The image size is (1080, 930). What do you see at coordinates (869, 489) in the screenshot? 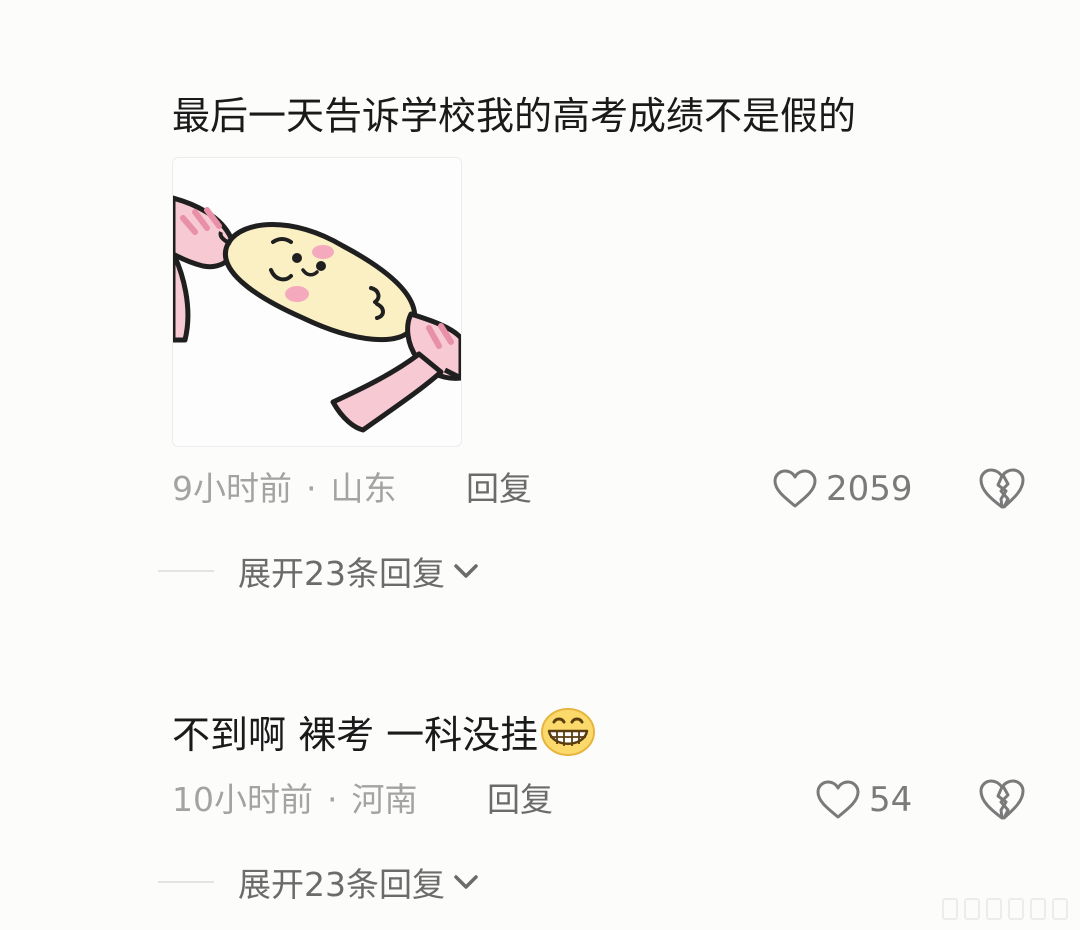
I see `like-count: 2059` at bounding box center [869, 489].